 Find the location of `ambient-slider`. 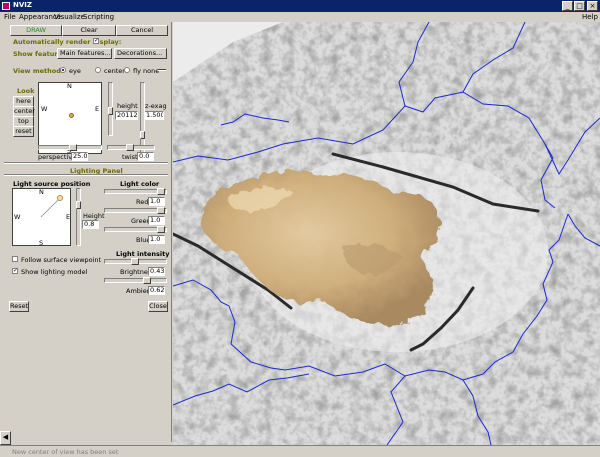

ambient-slider is located at coordinates (135, 280).